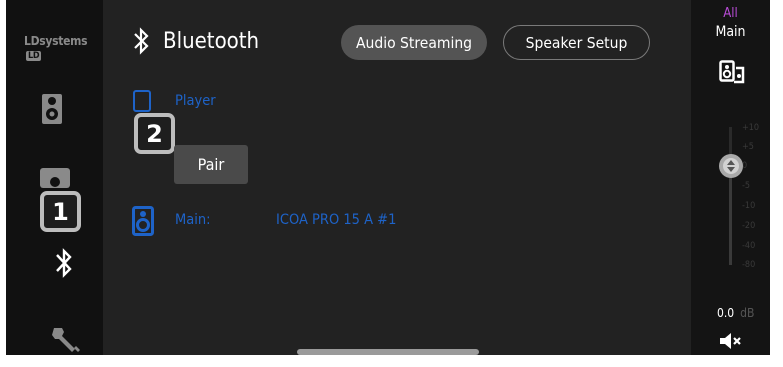 The width and height of the screenshot is (783, 367). I want to click on player-checkbox, so click(142, 101).